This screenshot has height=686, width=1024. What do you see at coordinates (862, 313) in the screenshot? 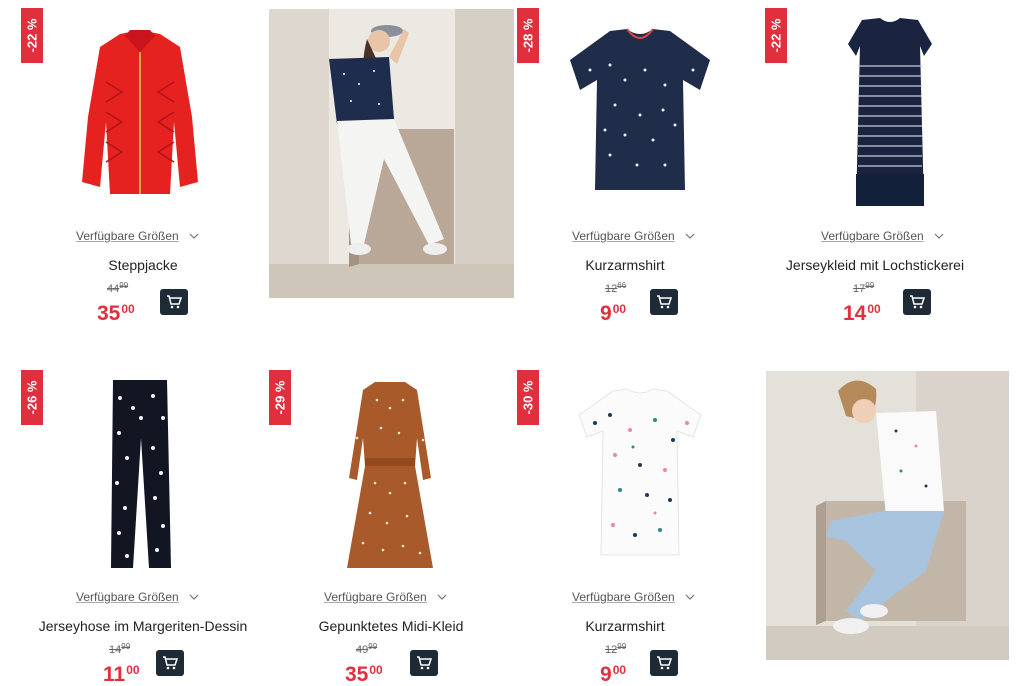
I see `sale-price: 1400` at bounding box center [862, 313].